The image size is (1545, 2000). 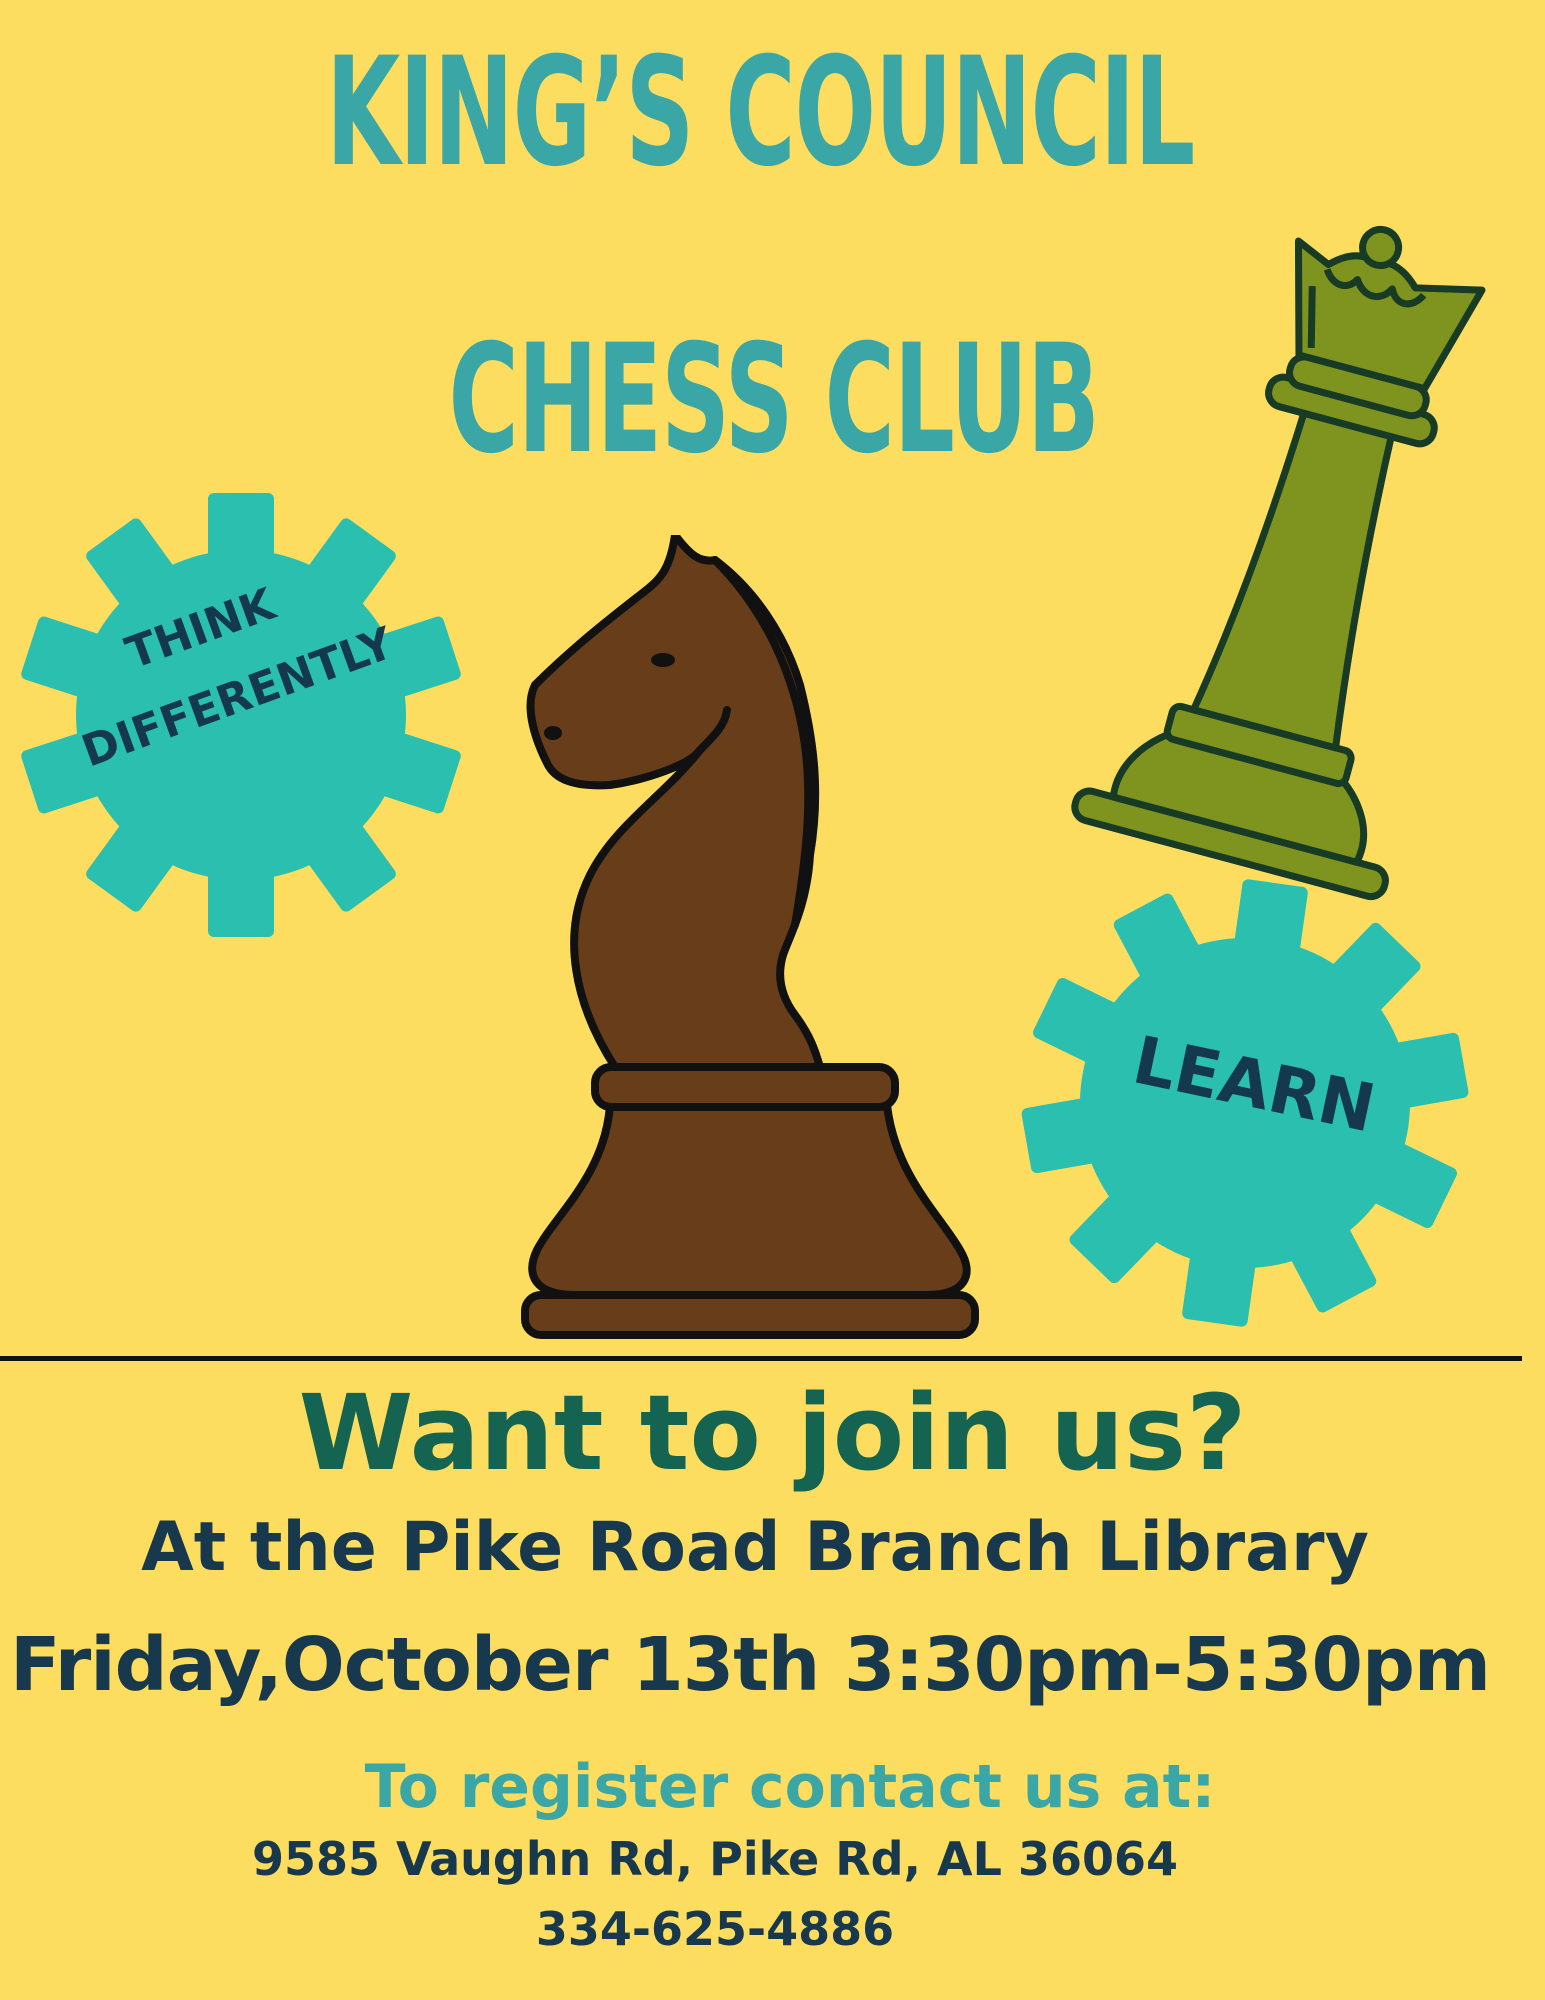 What do you see at coordinates (750, 938) in the screenshot?
I see `chess-knight-icon` at bounding box center [750, 938].